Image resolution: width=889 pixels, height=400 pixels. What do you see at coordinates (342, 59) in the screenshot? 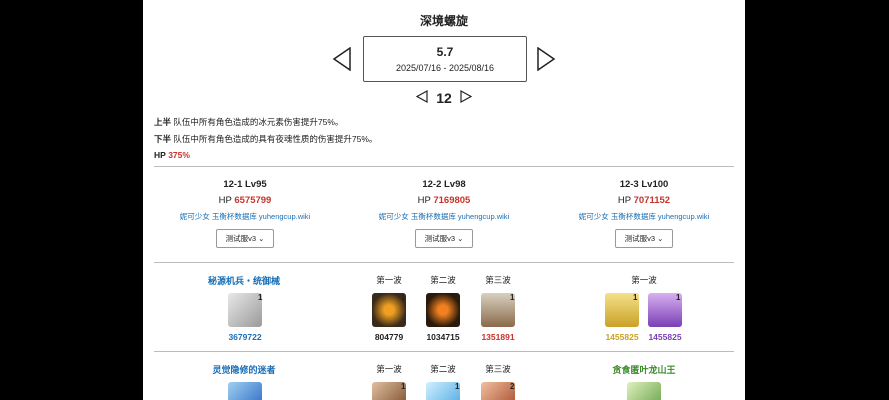
I see `prev-version-icon` at bounding box center [342, 59].